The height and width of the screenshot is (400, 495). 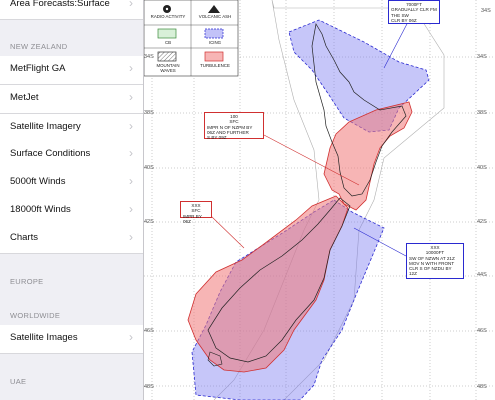 I want to click on sidebar-item-satellite-imagery: Satellite Imagery ›, so click(x=71, y=128).